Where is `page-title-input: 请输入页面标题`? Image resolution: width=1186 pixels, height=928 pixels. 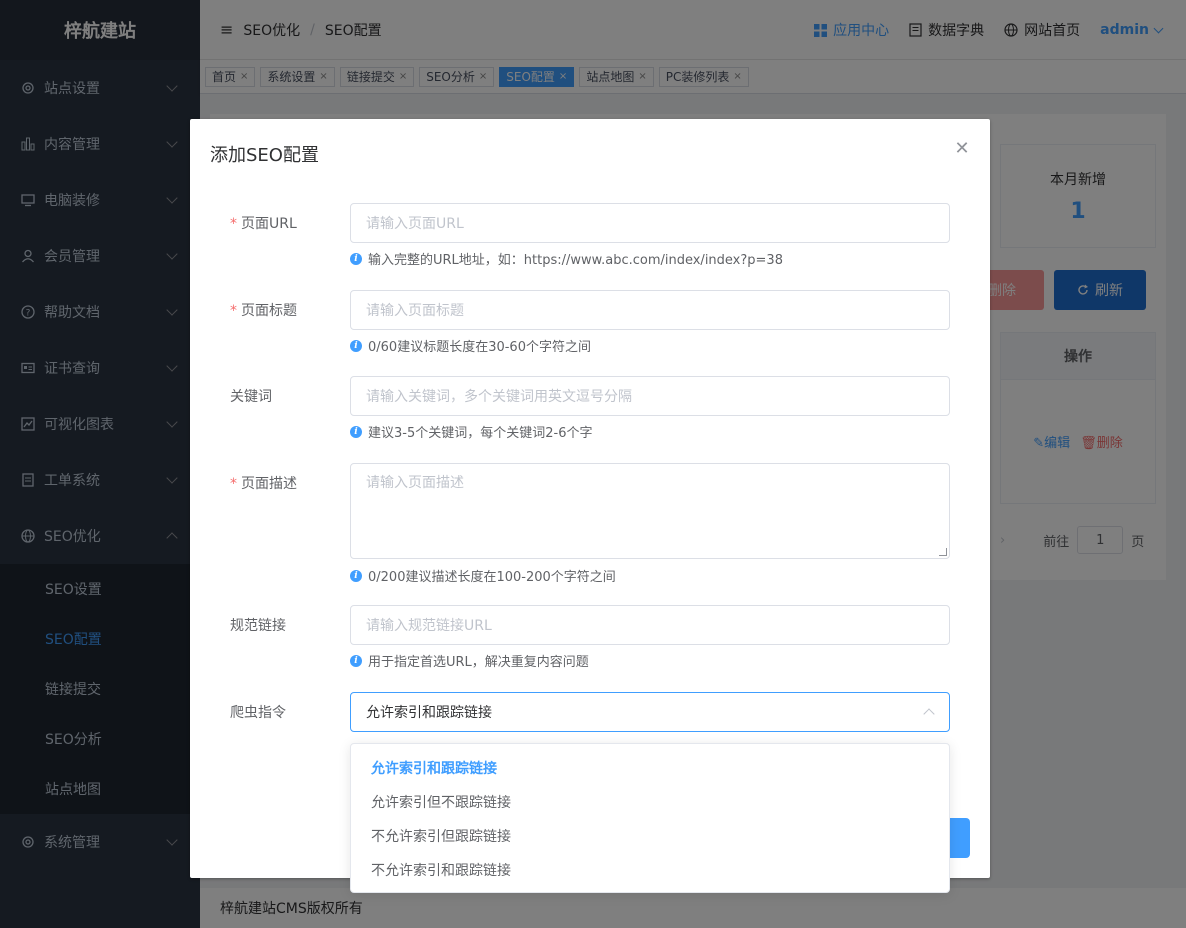
page-title-input: 请输入页面标题 is located at coordinates (650, 310).